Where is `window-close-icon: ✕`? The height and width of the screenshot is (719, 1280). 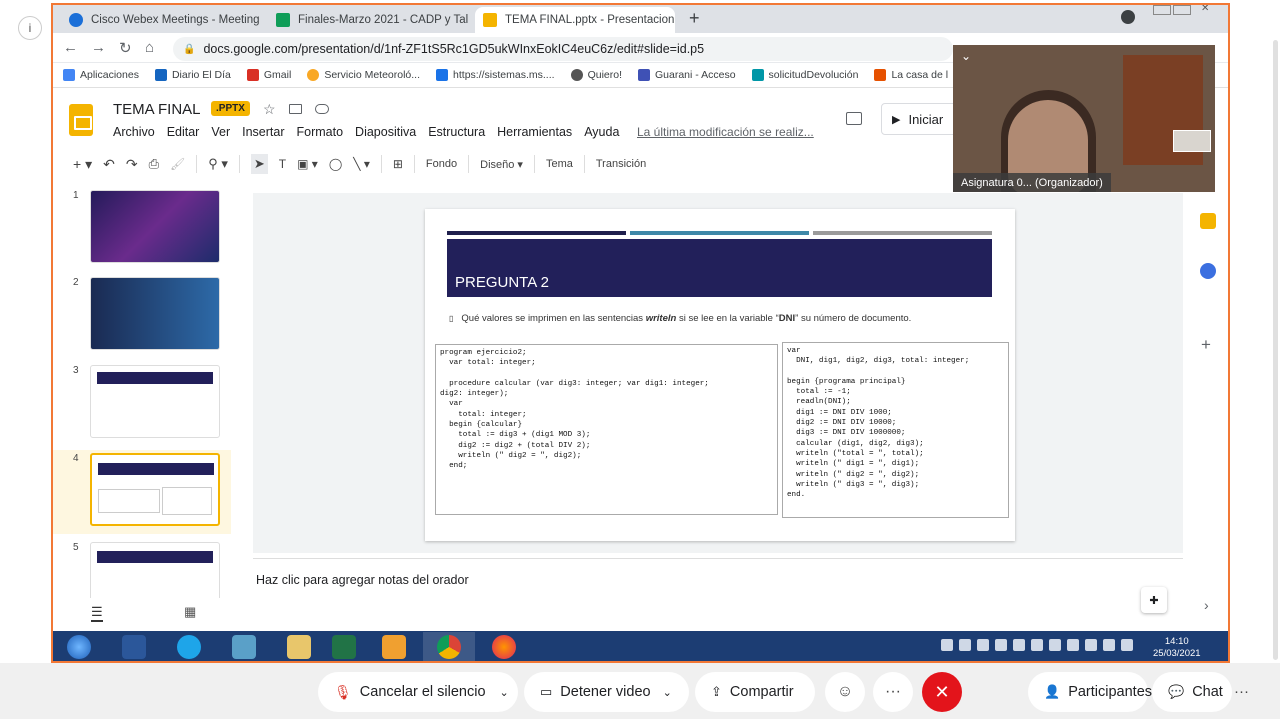 window-close-icon: ✕ is located at coordinates (1205, 9).